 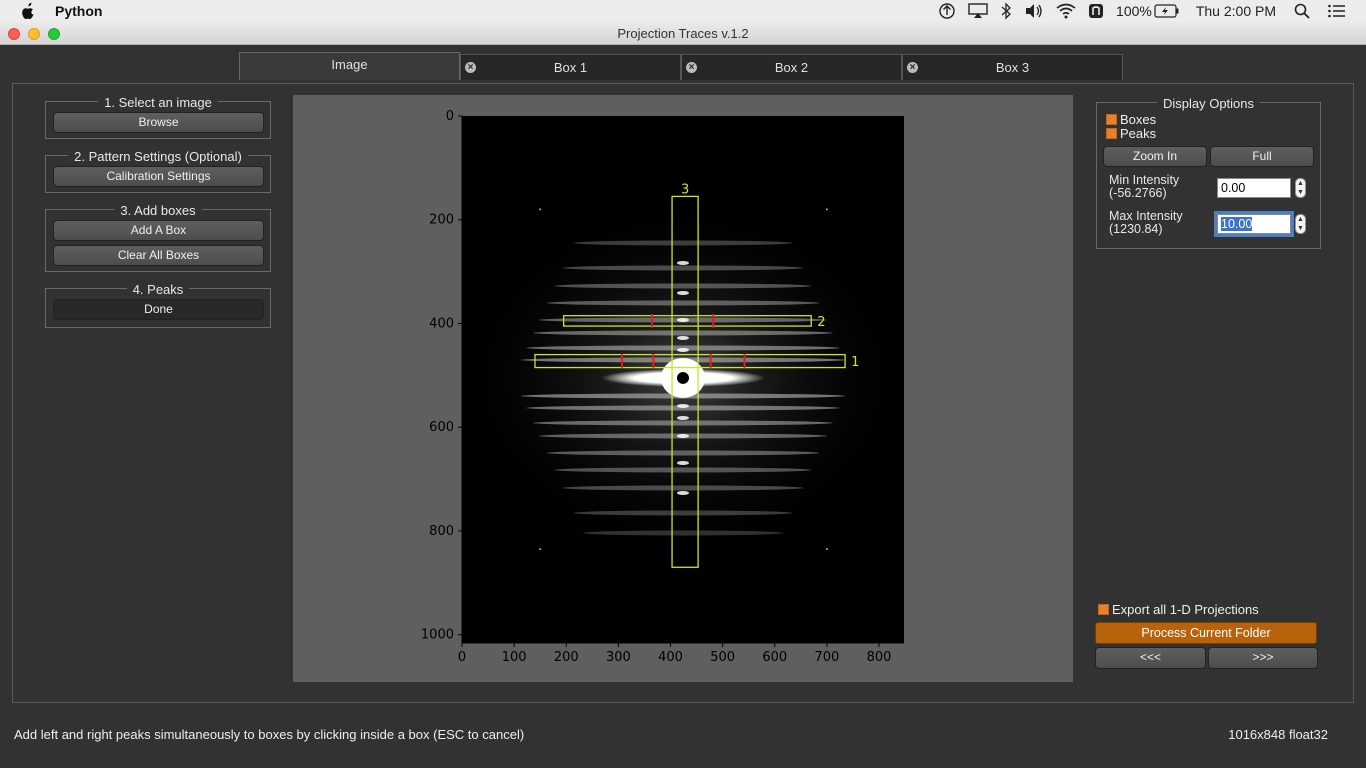 I want to click on zoom-in-button: Zoom In, so click(x=1155, y=156).